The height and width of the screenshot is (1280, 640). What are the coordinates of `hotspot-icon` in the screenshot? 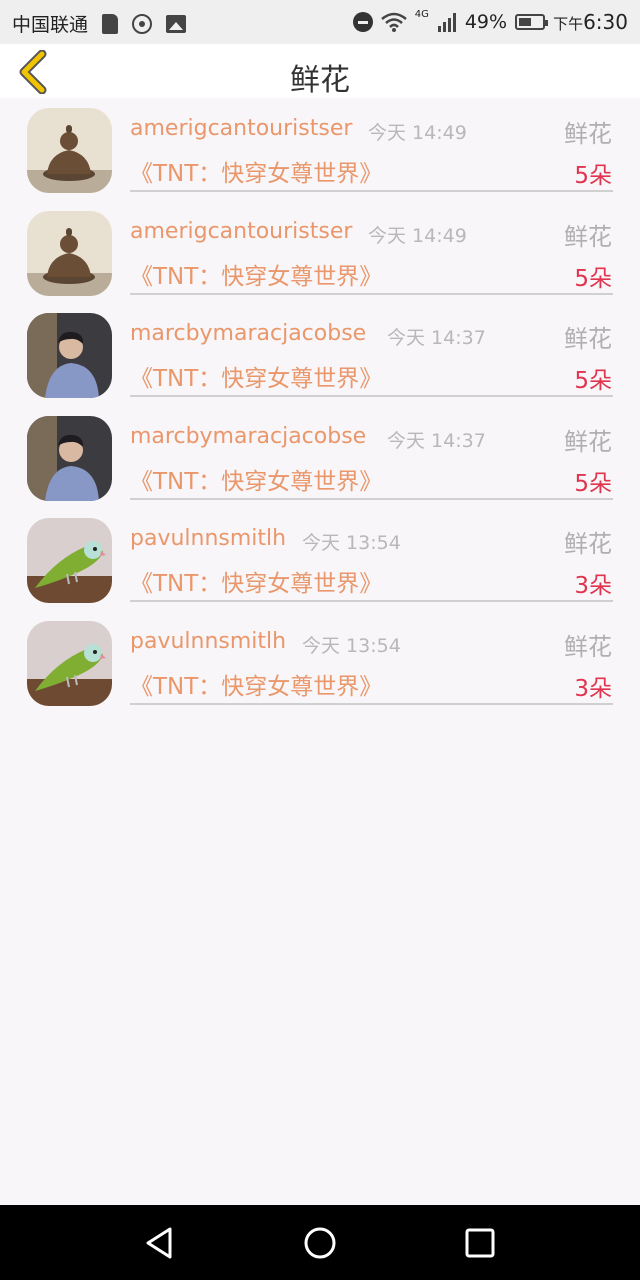 It's located at (142, 23).